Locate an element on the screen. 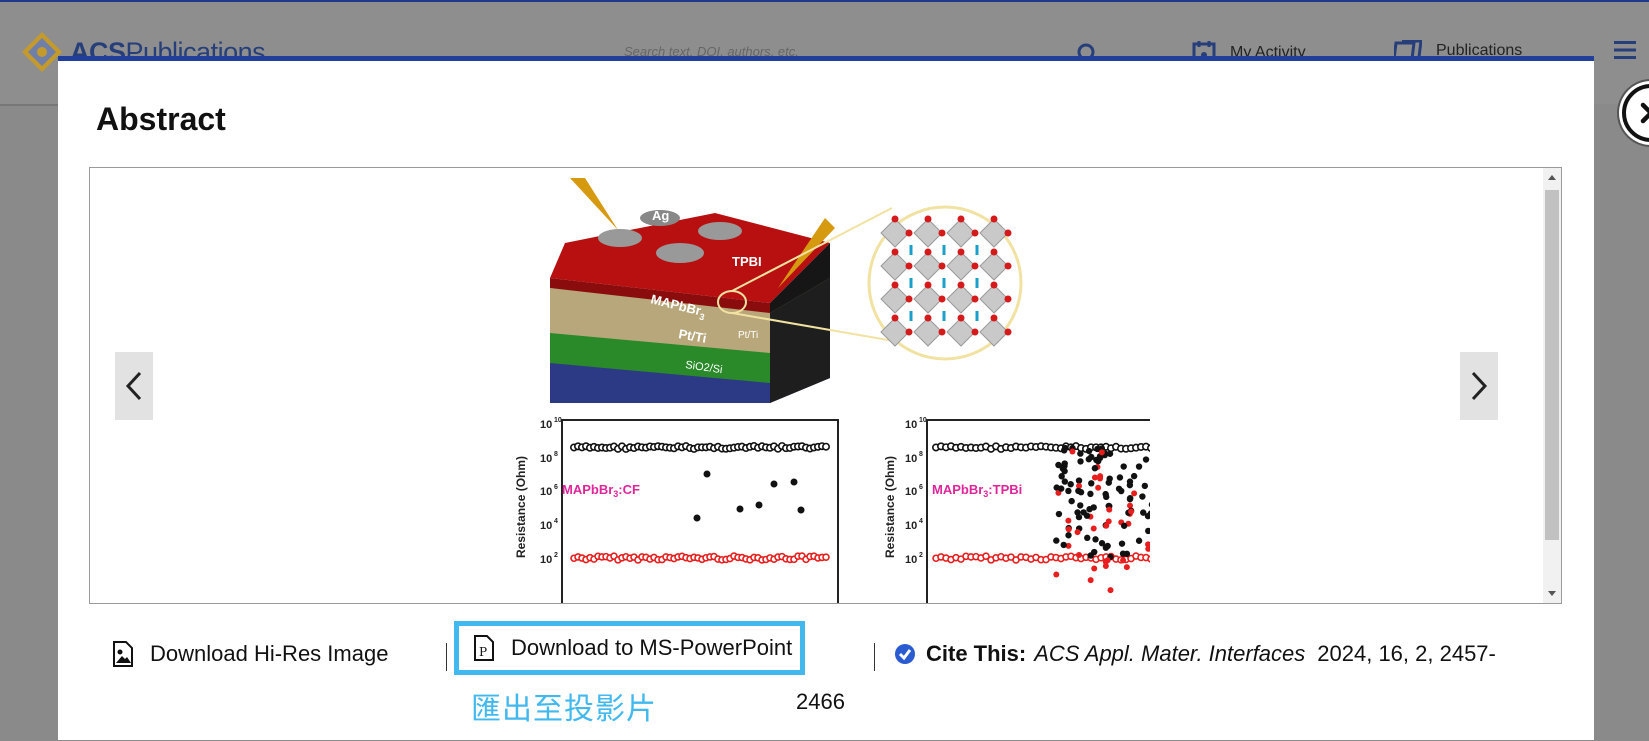  scroll-up-arrow-icon is located at coordinates (1552, 178).